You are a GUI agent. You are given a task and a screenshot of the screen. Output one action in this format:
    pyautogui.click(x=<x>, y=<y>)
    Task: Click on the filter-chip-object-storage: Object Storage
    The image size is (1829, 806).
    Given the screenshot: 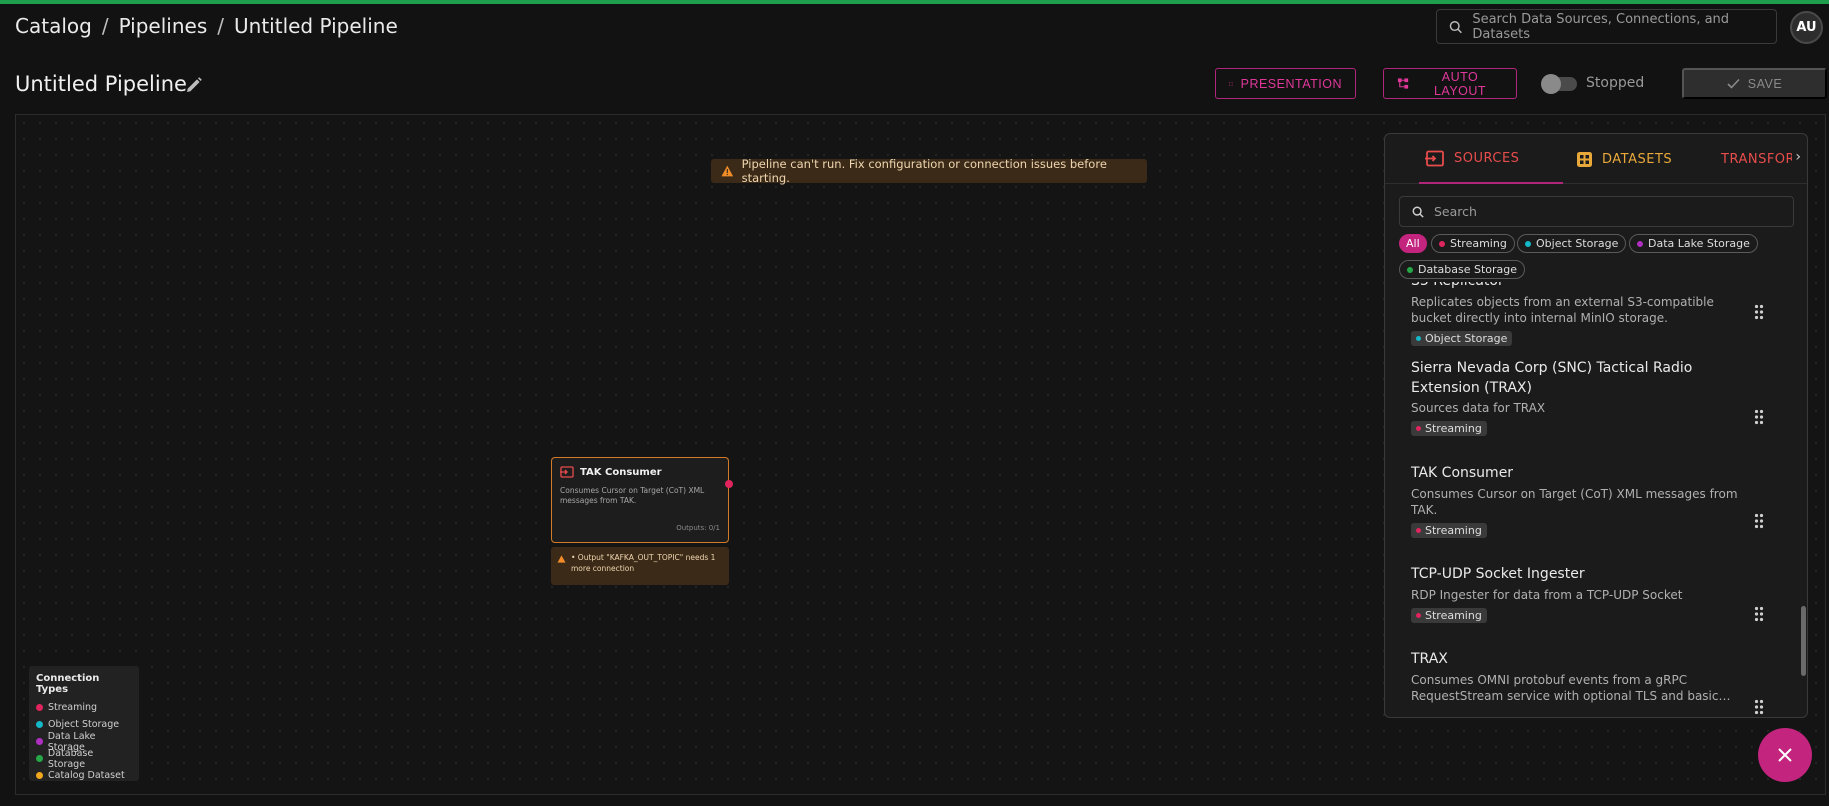 What is the action you would take?
    pyautogui.click(x=1572, y=243)
    